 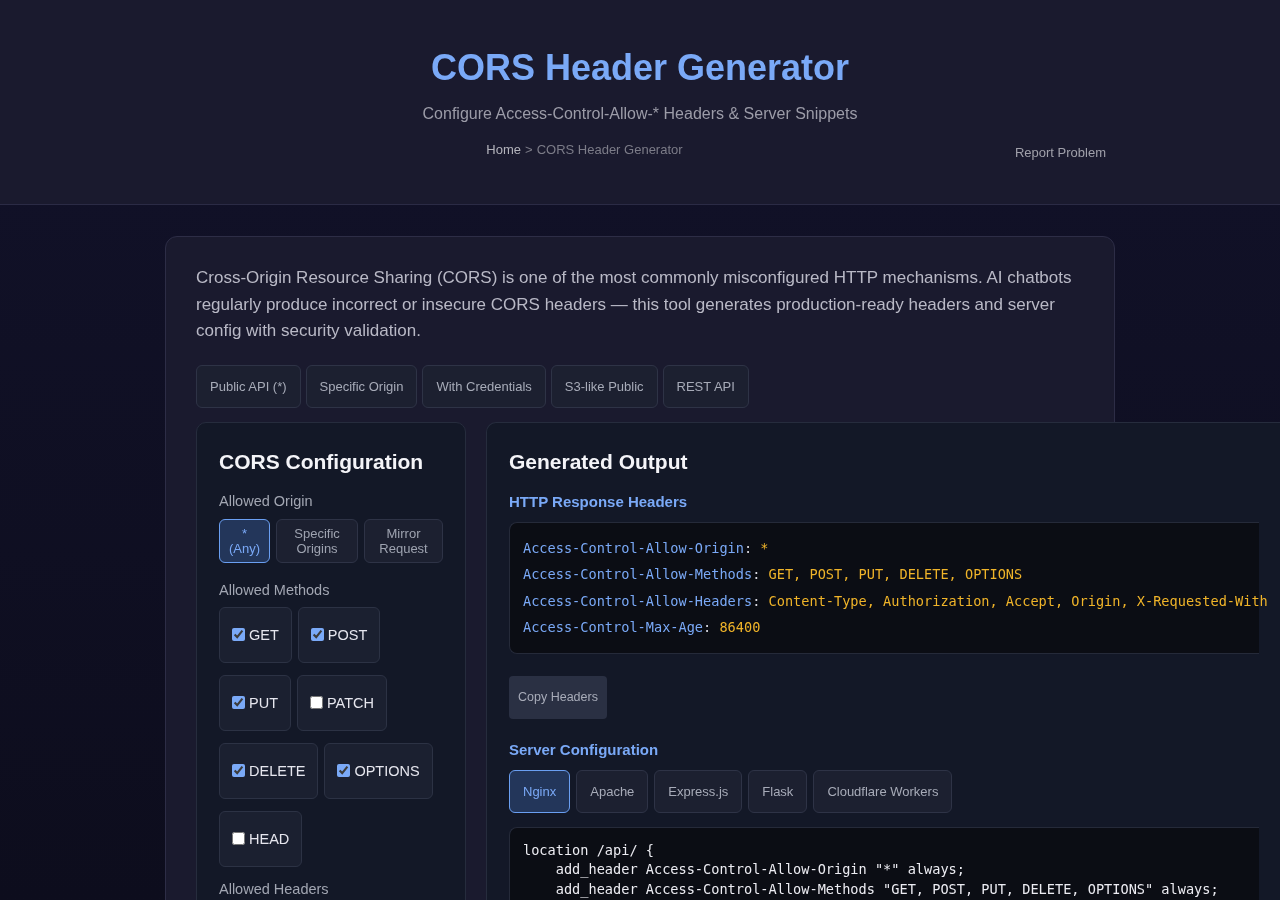 I want to click on code-line: add_header Access-Control-Allow-Origin "*" always;, so click(x=759, y=870).